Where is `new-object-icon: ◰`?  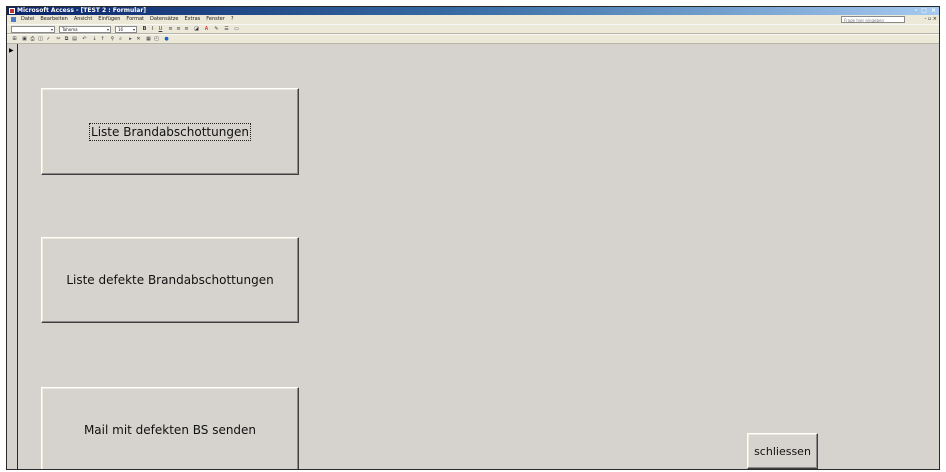
new-object-icon: ◰ is located at coordinates (156, 39).